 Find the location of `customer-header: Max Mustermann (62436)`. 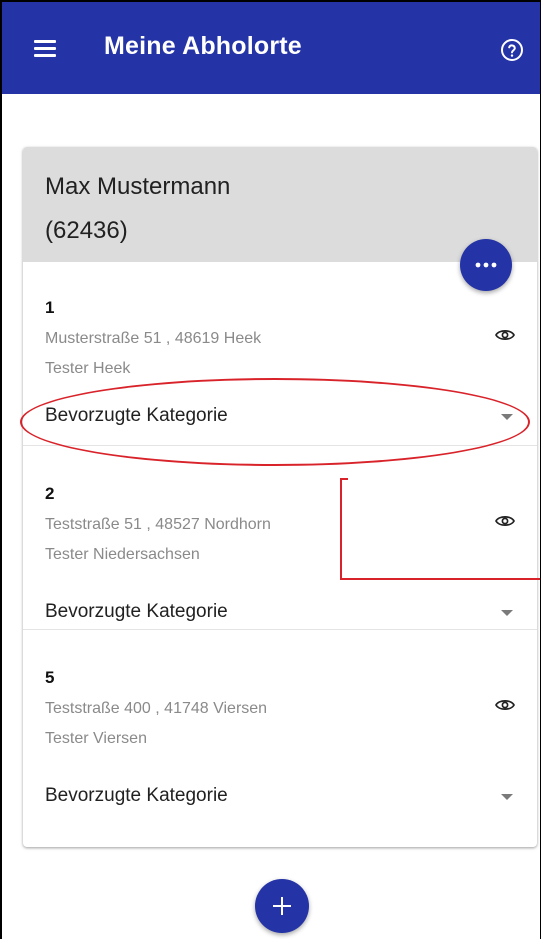

customer-header: Max Mustermann (62436) is located at coordinates (280, 204).